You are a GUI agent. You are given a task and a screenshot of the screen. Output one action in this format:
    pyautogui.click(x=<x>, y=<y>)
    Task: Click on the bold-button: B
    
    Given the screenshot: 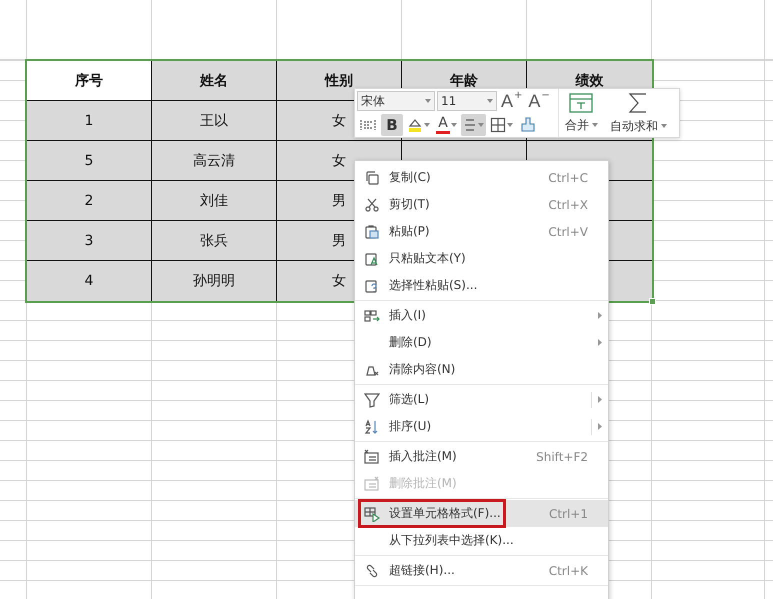 What is the action you would take?
    pyautogui.click(x=392, y=125)
    